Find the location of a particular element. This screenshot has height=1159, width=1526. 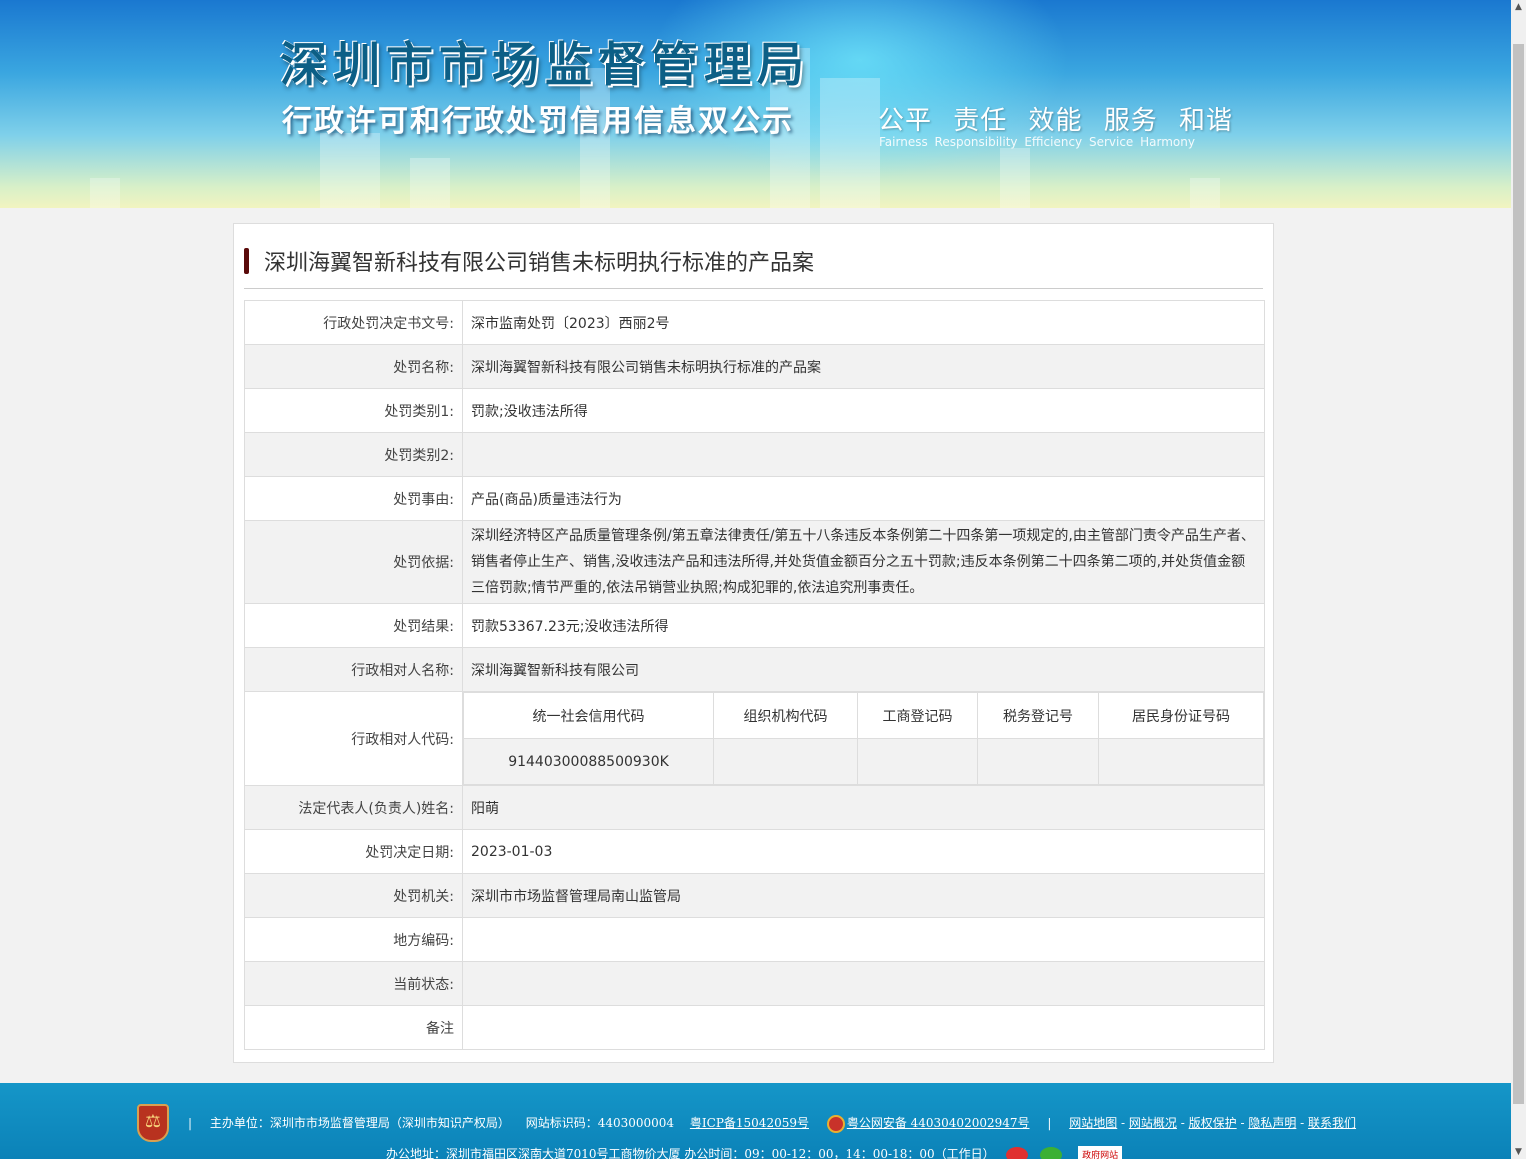

table-row: 当前状态: is located at coordinates (754, 983).